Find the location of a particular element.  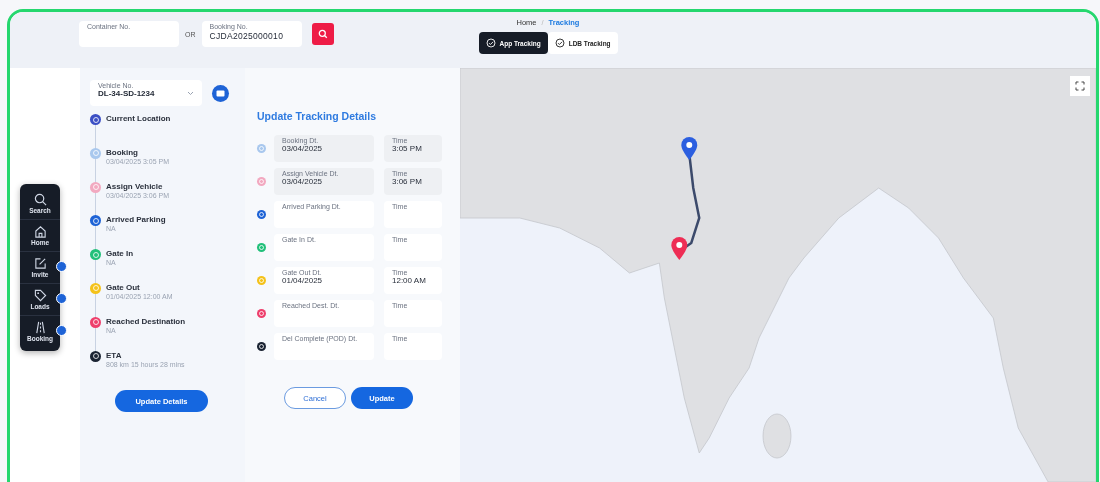

step-title: Current Location is located at coordinates (138, 118).